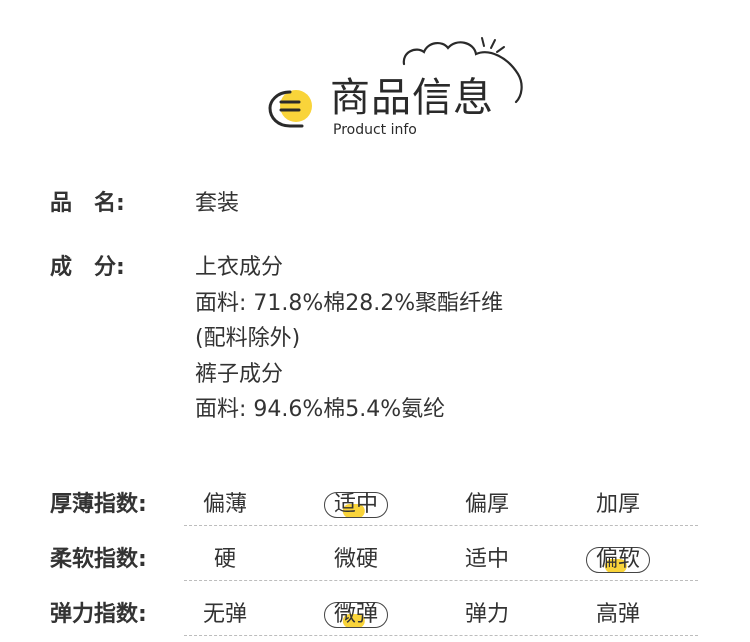 The width and height of the screenshot is (750, 642). What do you see at coordinates (486, 614) in the screenshot?
I see `scale-option: 弹力` at bounding box center [486, 614].